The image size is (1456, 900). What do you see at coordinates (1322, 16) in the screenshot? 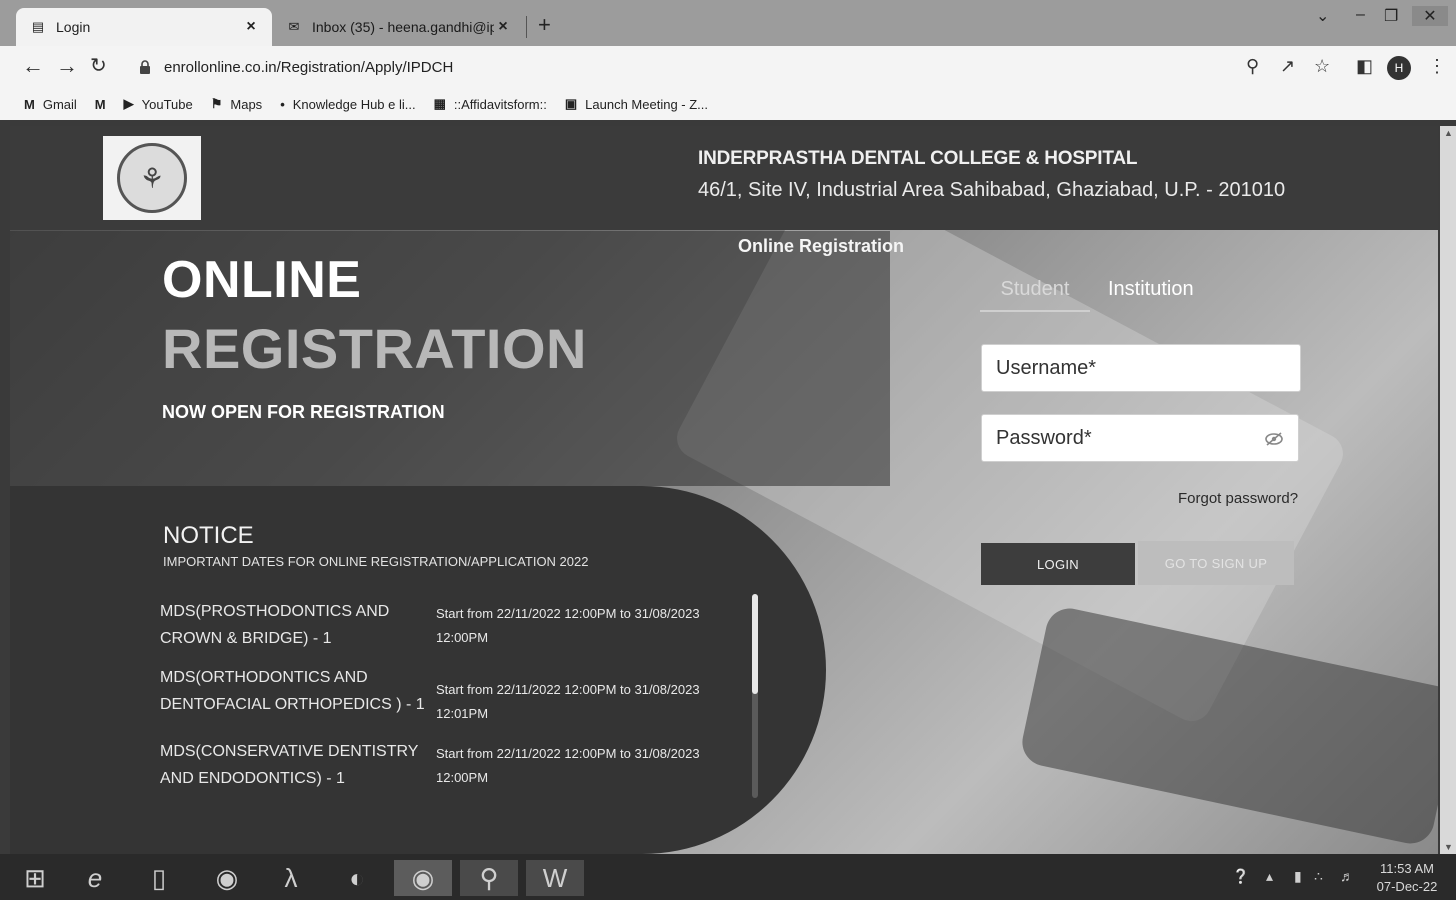
I see `tab-search-icon: ⌄` at bounding box center [1322, 16].